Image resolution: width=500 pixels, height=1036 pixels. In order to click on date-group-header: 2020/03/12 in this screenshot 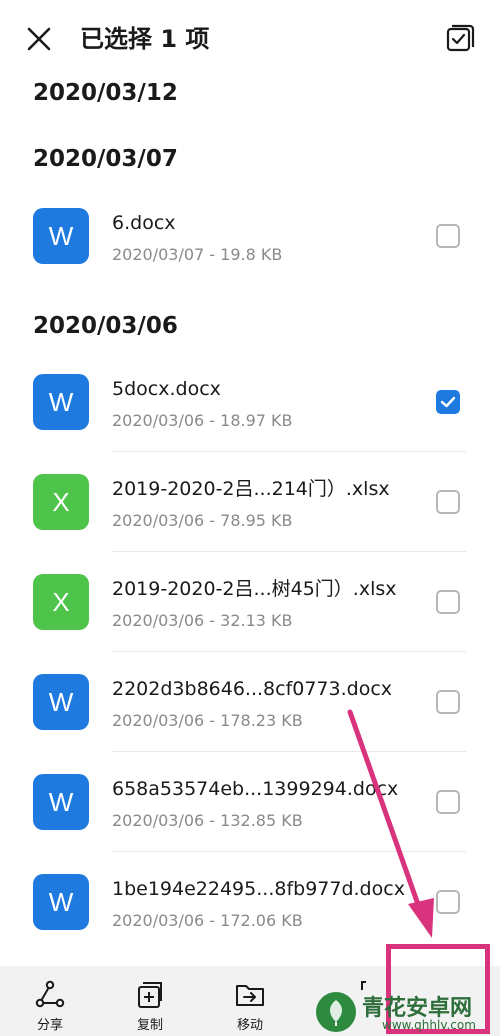, I will do `click(105, 93)`.